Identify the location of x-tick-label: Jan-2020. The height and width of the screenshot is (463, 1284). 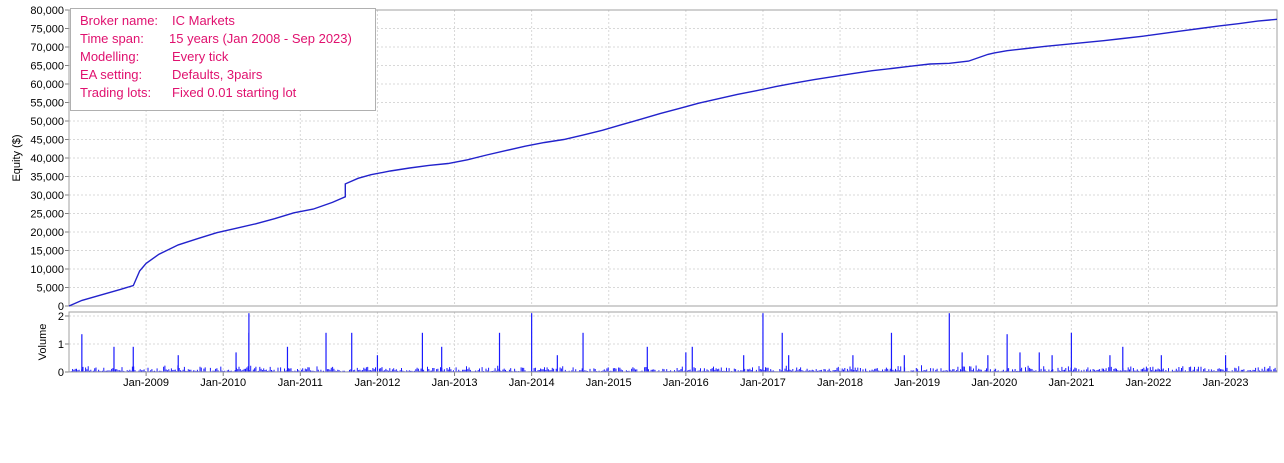
(994, 383).